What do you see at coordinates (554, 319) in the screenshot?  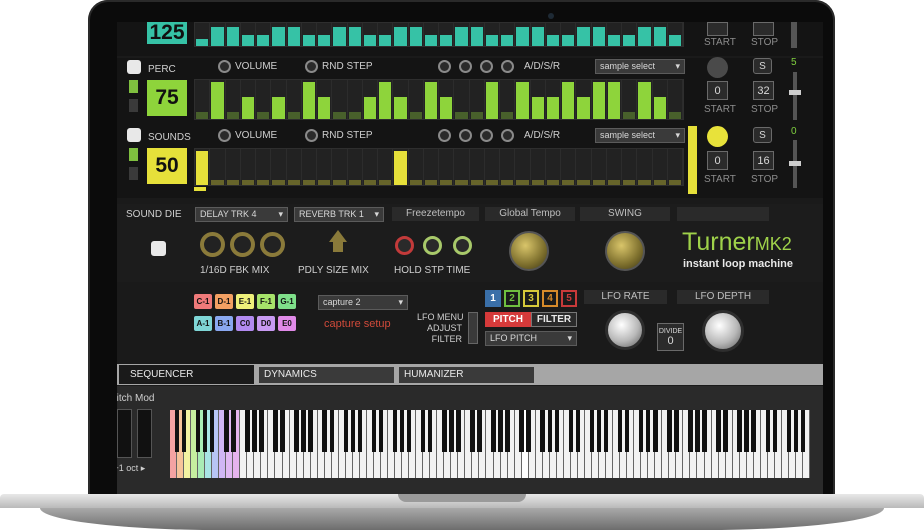 I see `lfo-filter-tab: FILTER` at bounding box center [554, 319].